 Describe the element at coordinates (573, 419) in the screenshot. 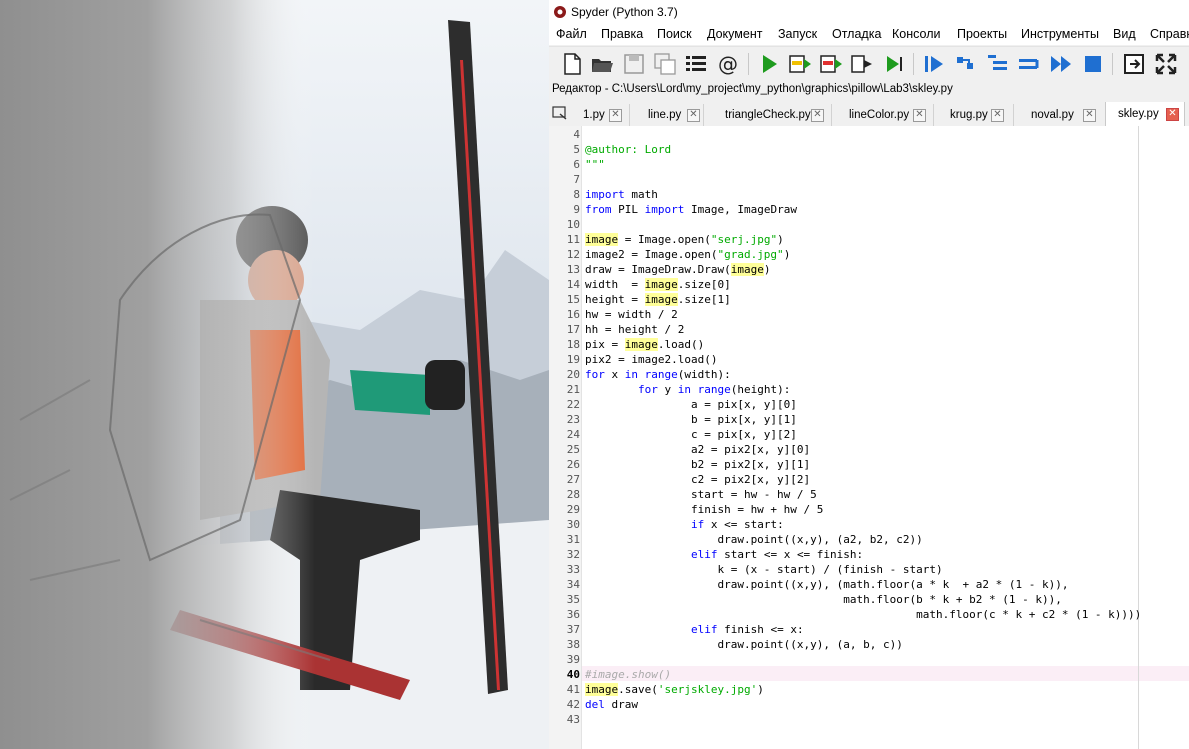

I see `line-number: 23` at that location.